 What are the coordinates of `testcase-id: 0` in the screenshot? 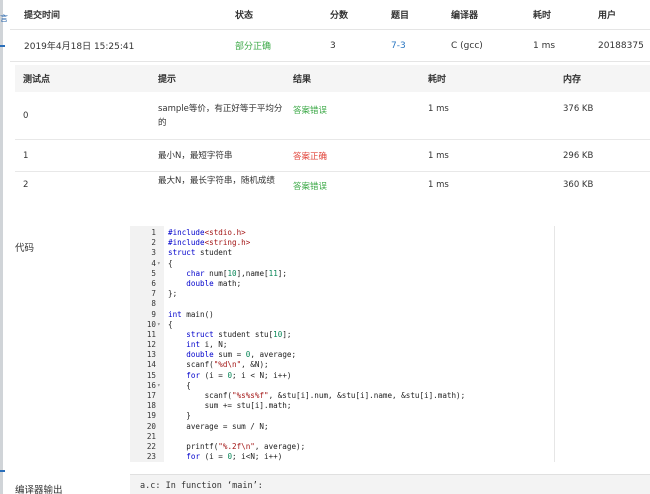 It's located at (26, 115).